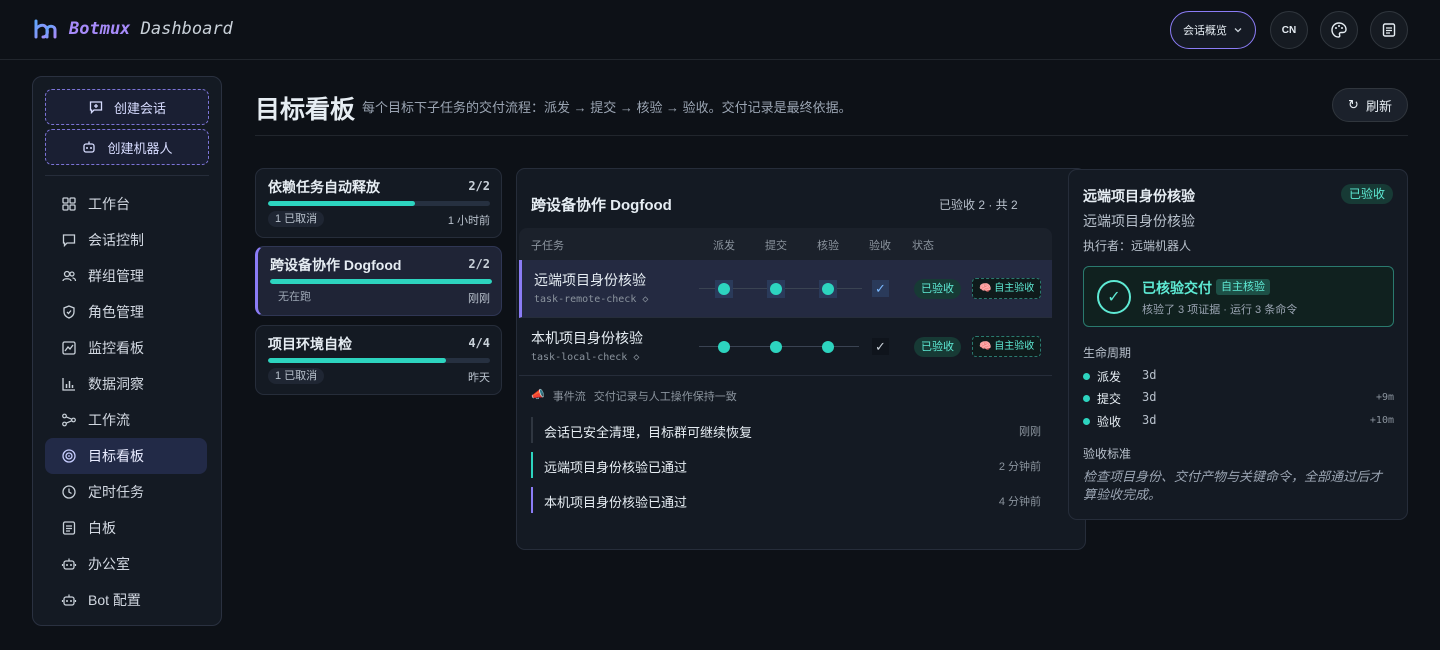 The width and height of the screenshot is (1440, 650). What do you see at coordinates (1384, 397) in the screenshot?
I see `lifecycle-delta: +9m` at bounding box center [1384, 397].